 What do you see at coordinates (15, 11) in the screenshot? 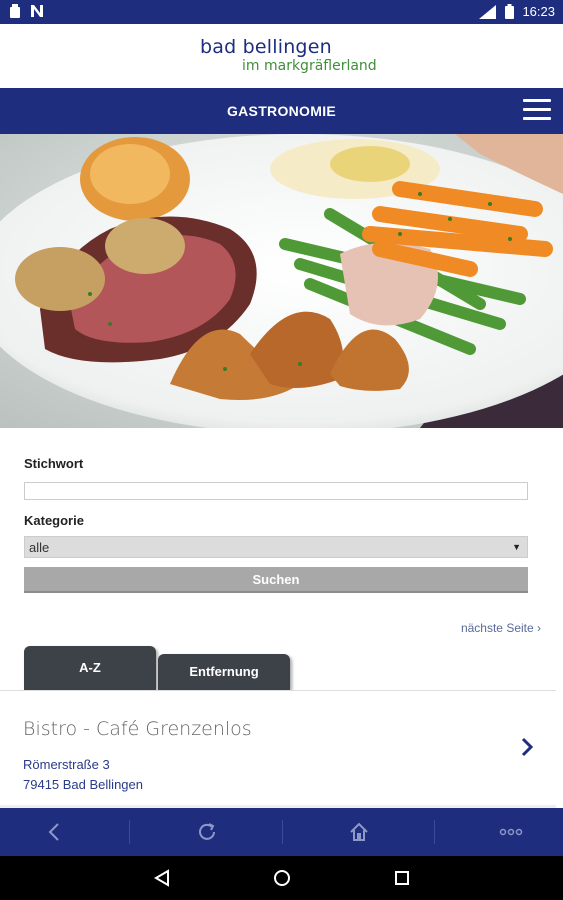
I see `notification-icon` at bounding box center [15, 11].